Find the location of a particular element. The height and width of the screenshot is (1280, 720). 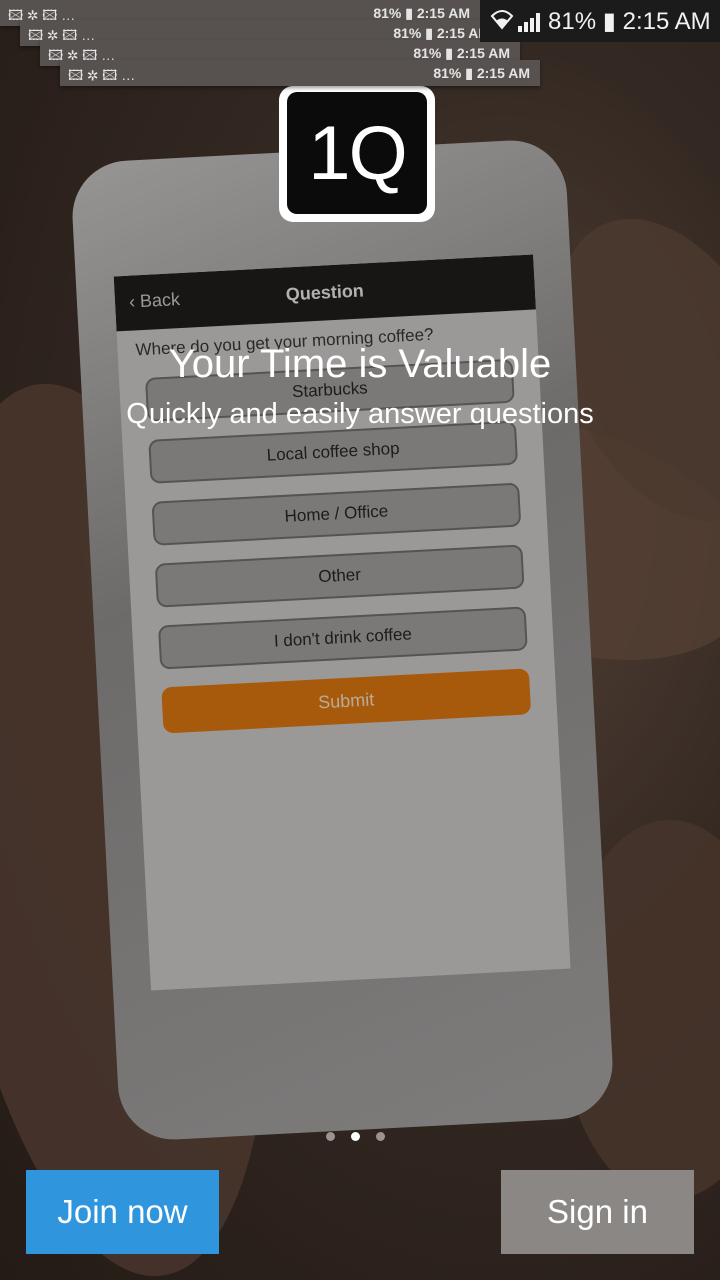

hero-title: Your Time is Valuable is located at coordinates (360, 364).